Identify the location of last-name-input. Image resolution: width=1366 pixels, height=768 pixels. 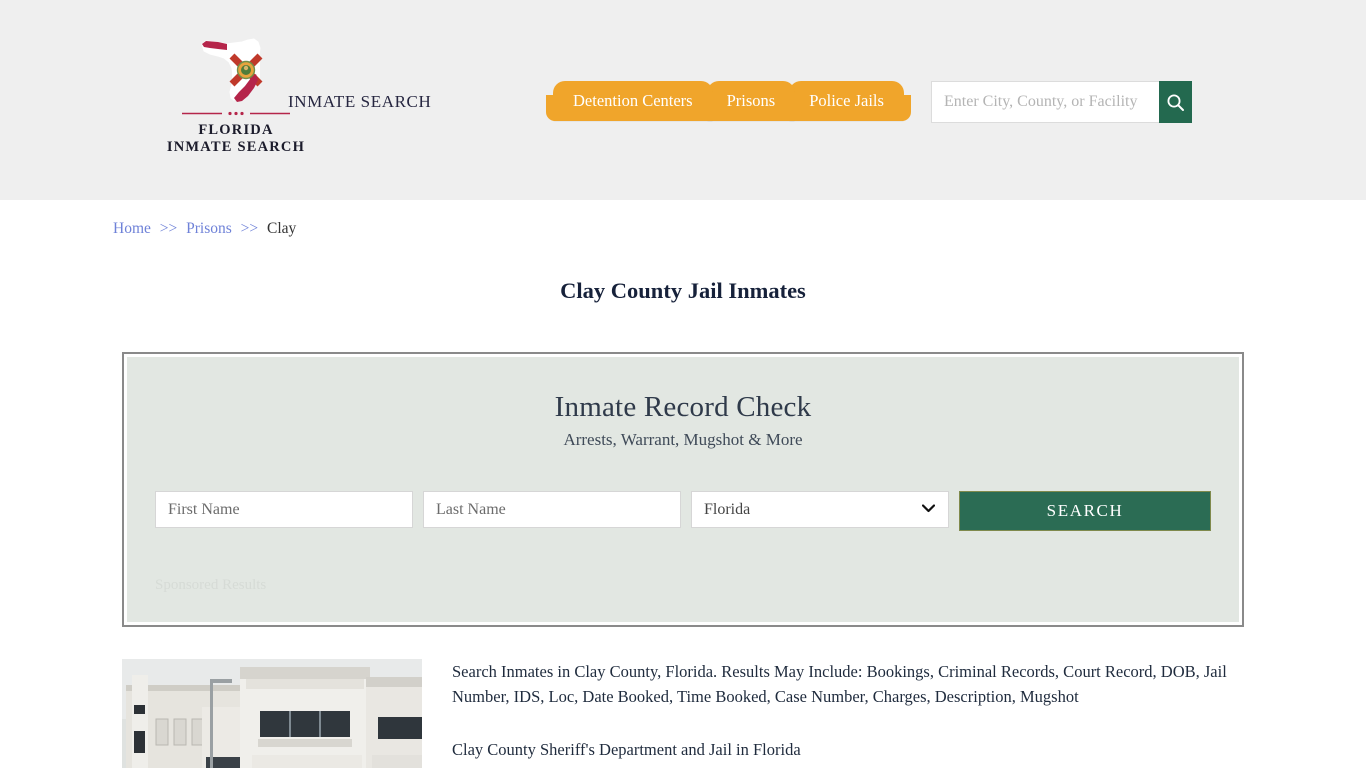
(552, 509).